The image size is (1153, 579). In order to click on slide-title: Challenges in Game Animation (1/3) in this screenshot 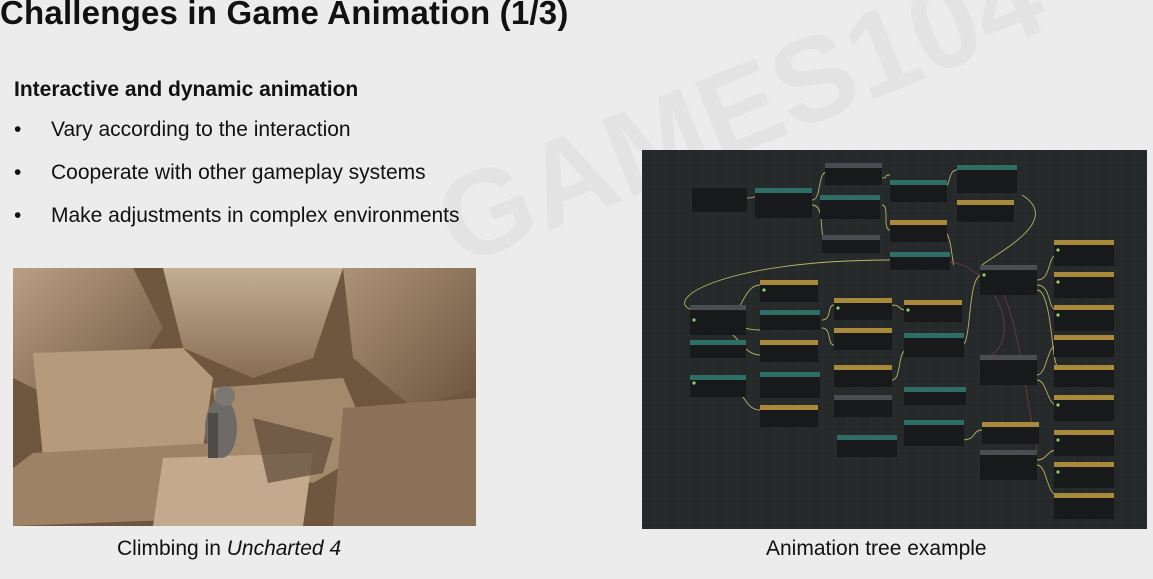, I will do `click(284, 15)`.